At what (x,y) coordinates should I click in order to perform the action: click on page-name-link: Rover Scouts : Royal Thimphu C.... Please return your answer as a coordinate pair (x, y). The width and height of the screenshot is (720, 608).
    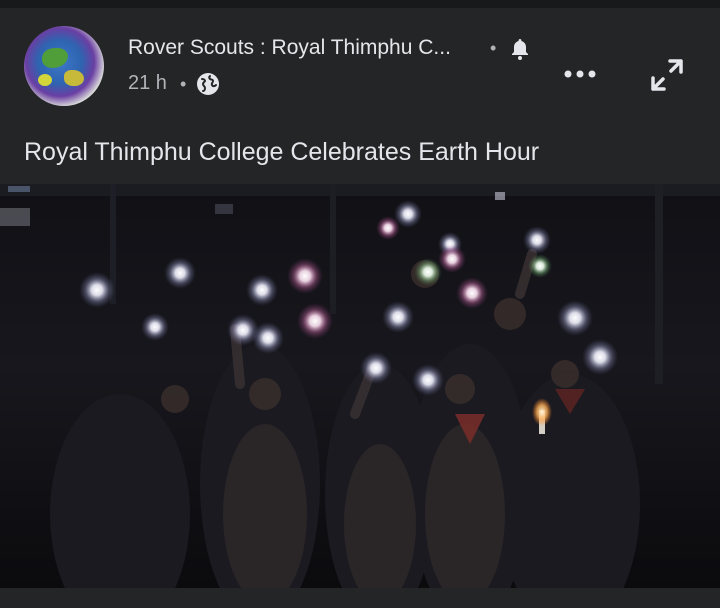
    Looking at the image, I should click on (289, 48).